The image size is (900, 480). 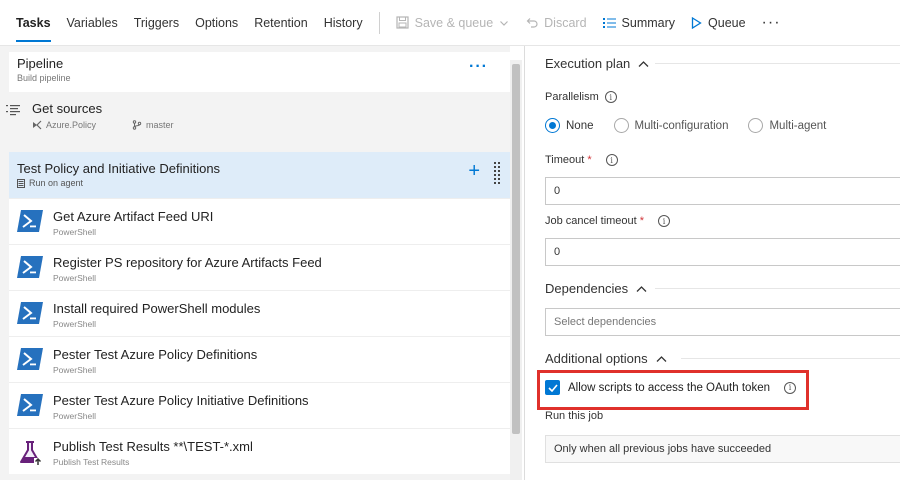 What do you see at coordinates (497, 174) in the screenshot?
I see `drag-handle-icon` at bounding box center [497, 174].